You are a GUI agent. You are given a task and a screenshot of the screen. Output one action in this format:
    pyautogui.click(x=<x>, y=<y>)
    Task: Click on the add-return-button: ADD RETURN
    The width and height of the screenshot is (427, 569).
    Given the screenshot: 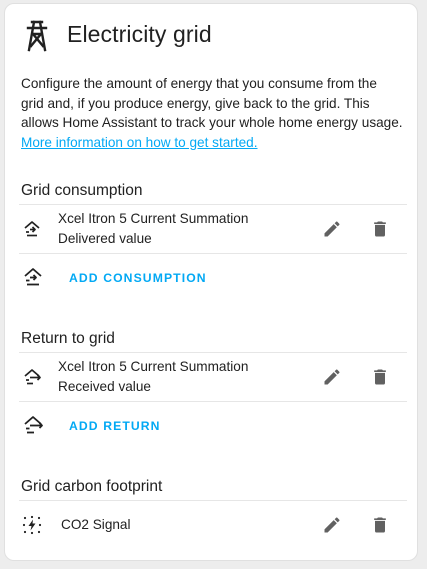 What is the action you would take?
    pyautogui.click(x=115, y=426)
    